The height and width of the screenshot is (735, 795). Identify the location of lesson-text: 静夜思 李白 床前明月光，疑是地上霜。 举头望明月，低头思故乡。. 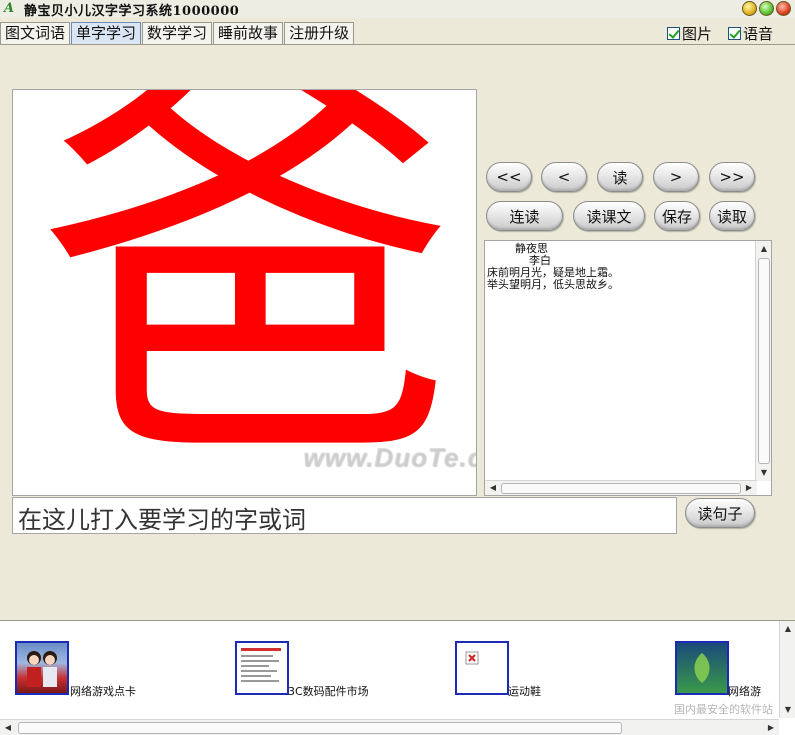
(553, 266).